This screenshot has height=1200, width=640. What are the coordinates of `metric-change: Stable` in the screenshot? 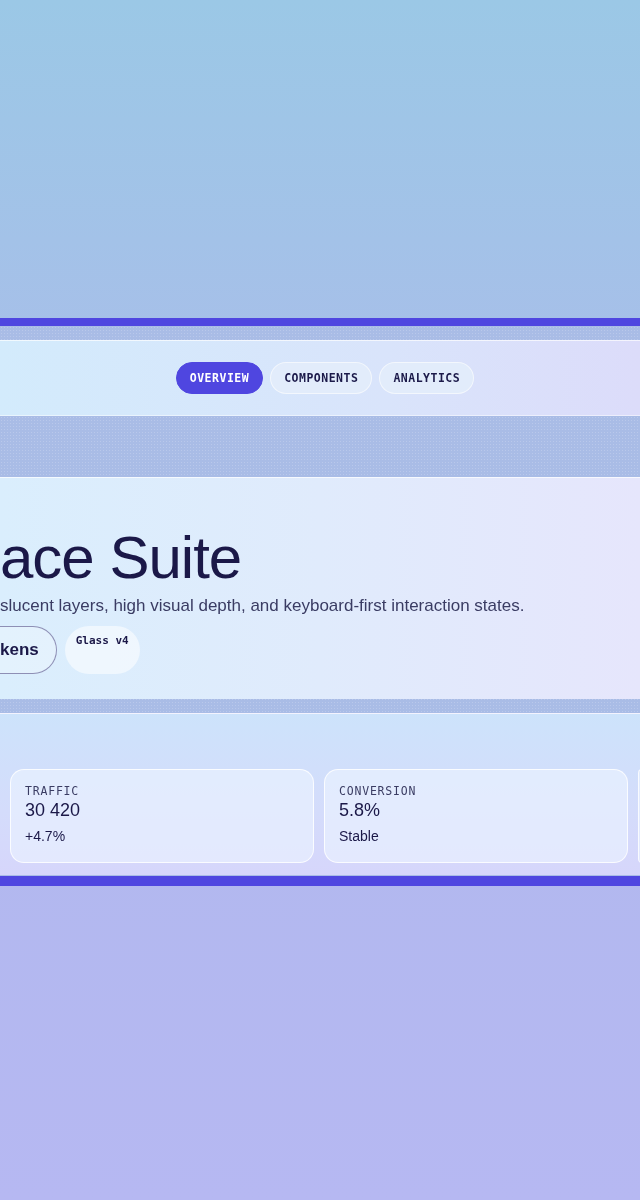 It's located at (359, 836).